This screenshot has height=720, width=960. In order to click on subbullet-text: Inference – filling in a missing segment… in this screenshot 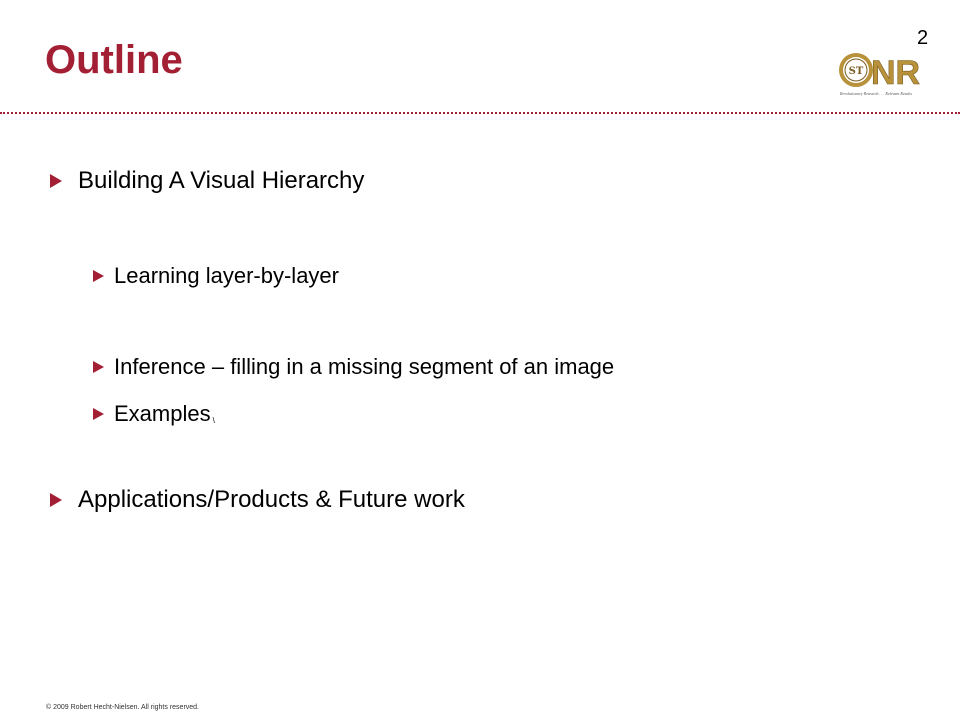, I will do `click(364, 366)`.